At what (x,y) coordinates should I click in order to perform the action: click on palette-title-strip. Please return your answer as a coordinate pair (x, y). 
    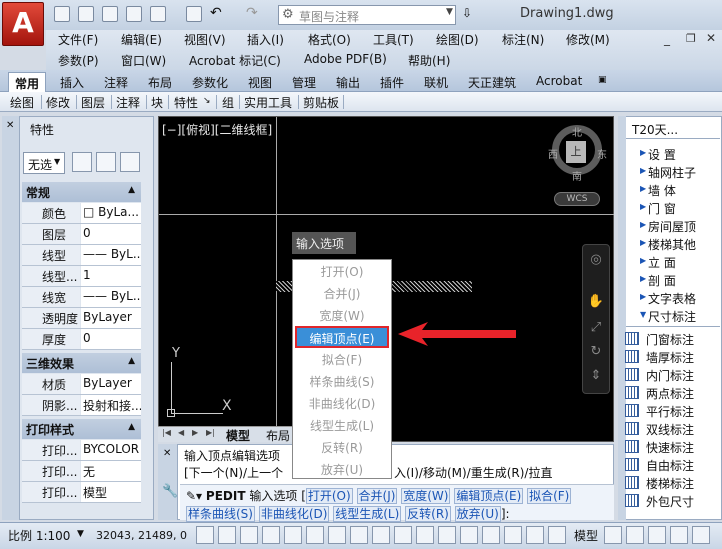
    Looking at the image, I should click on (11, 318).